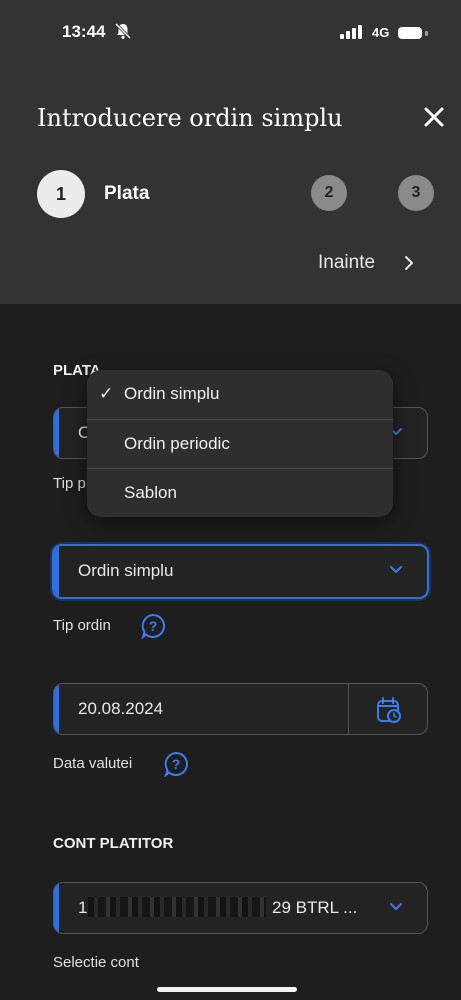  What do you see at coordinates (389, 710) in the screenshot?
I see `calendar-icon` at bounding box center [389, 710].